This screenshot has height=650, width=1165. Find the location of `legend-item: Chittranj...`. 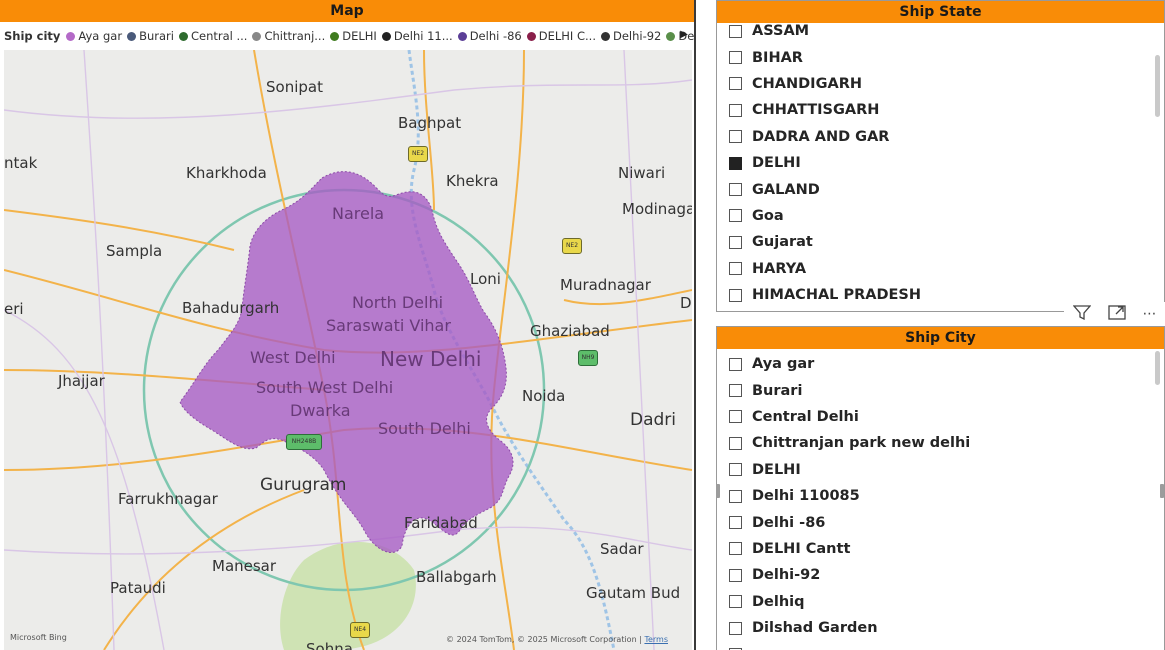

legend-item: Chittranj... is located at coordinates (288, 36).